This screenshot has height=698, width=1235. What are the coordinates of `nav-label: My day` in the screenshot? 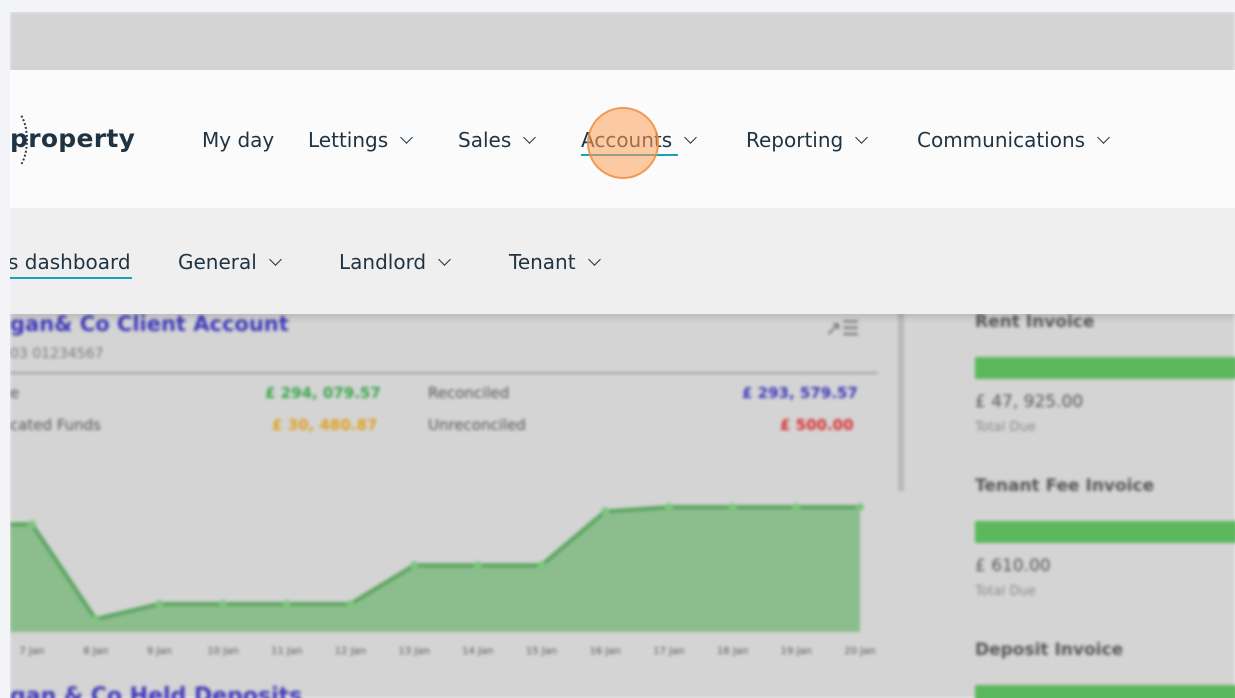 It's located at (238, 140).